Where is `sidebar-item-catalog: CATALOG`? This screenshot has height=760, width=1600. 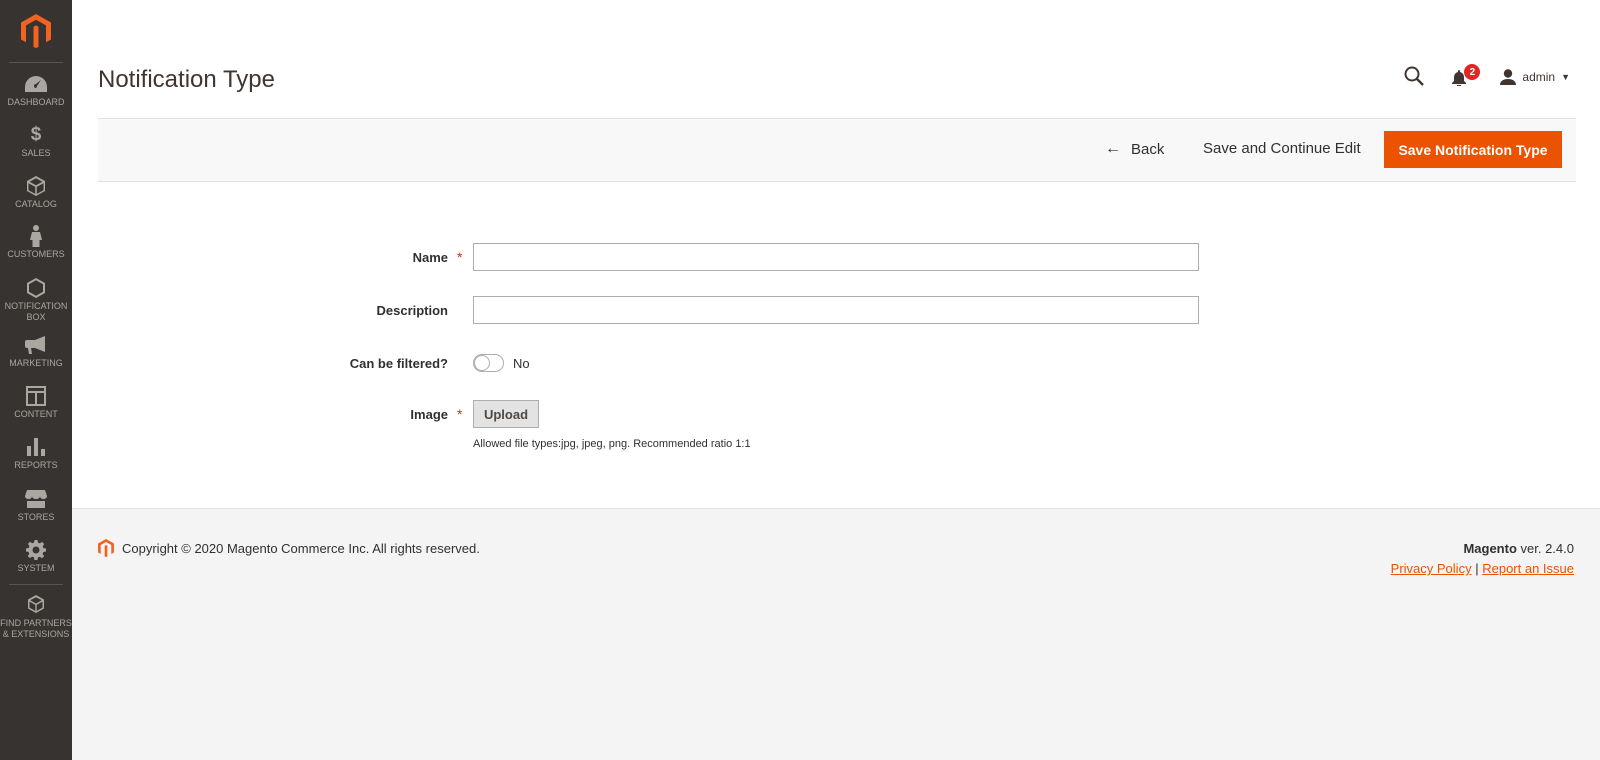 sidebar-item-catalog: CATALOG is located at coordinates (36, 192).